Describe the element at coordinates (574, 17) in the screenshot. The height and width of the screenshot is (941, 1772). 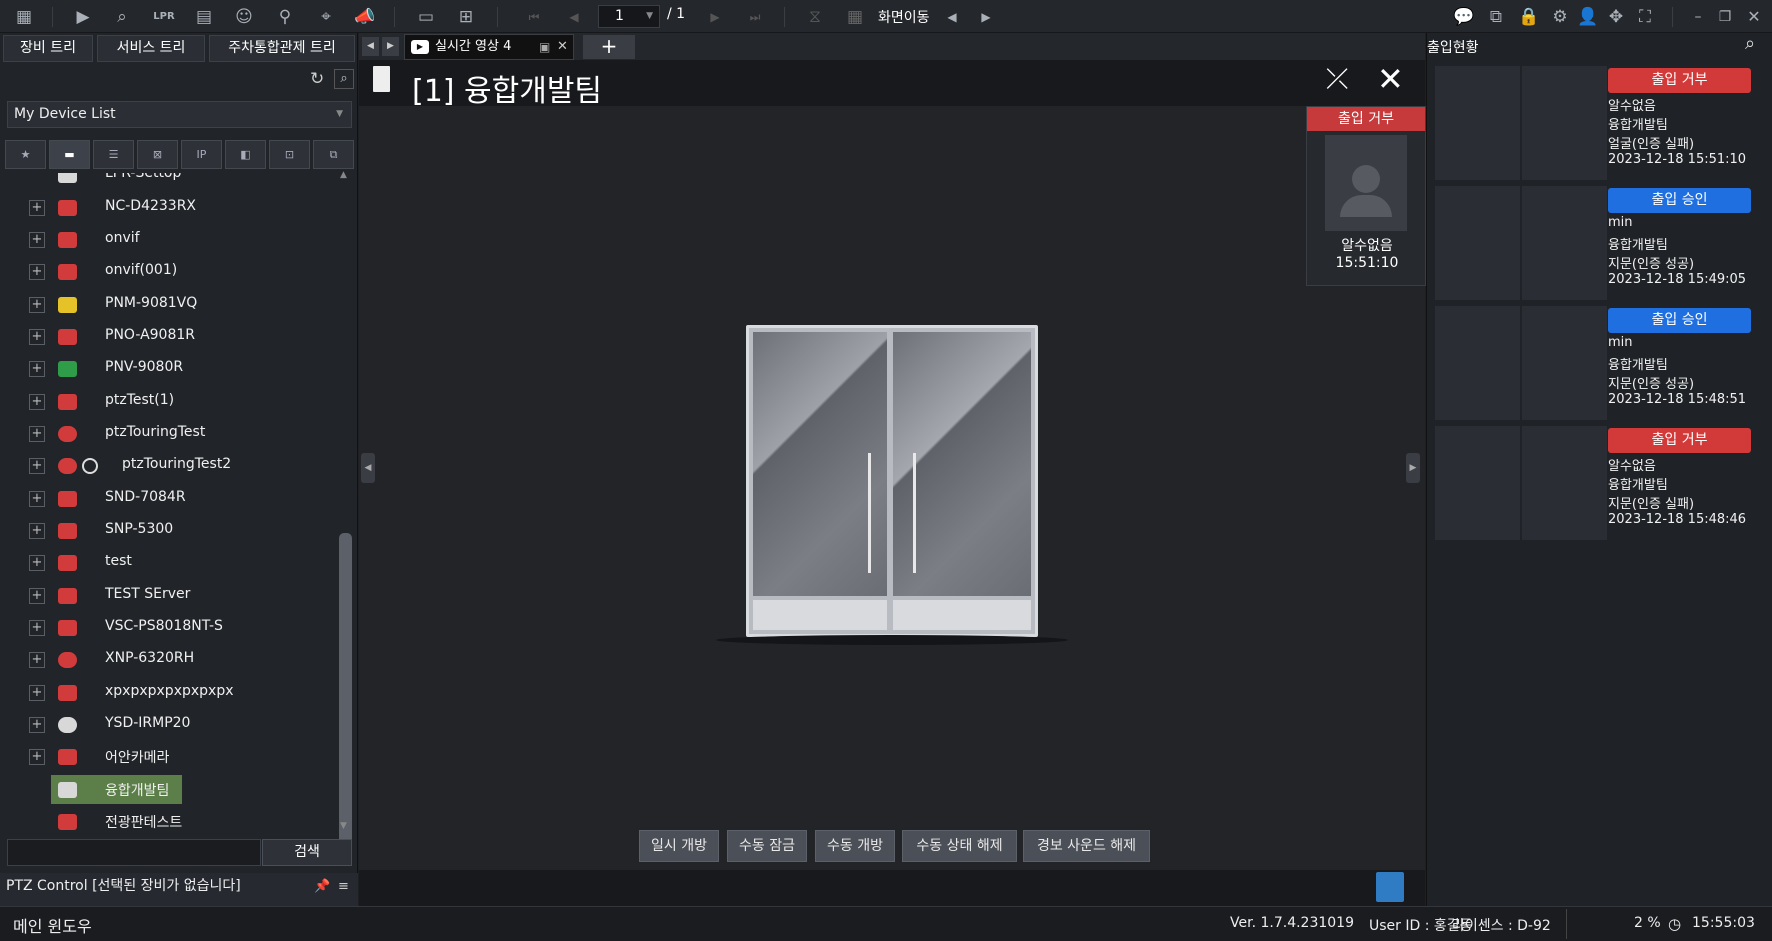
I see `prev-page-icon: ◀` at that location.